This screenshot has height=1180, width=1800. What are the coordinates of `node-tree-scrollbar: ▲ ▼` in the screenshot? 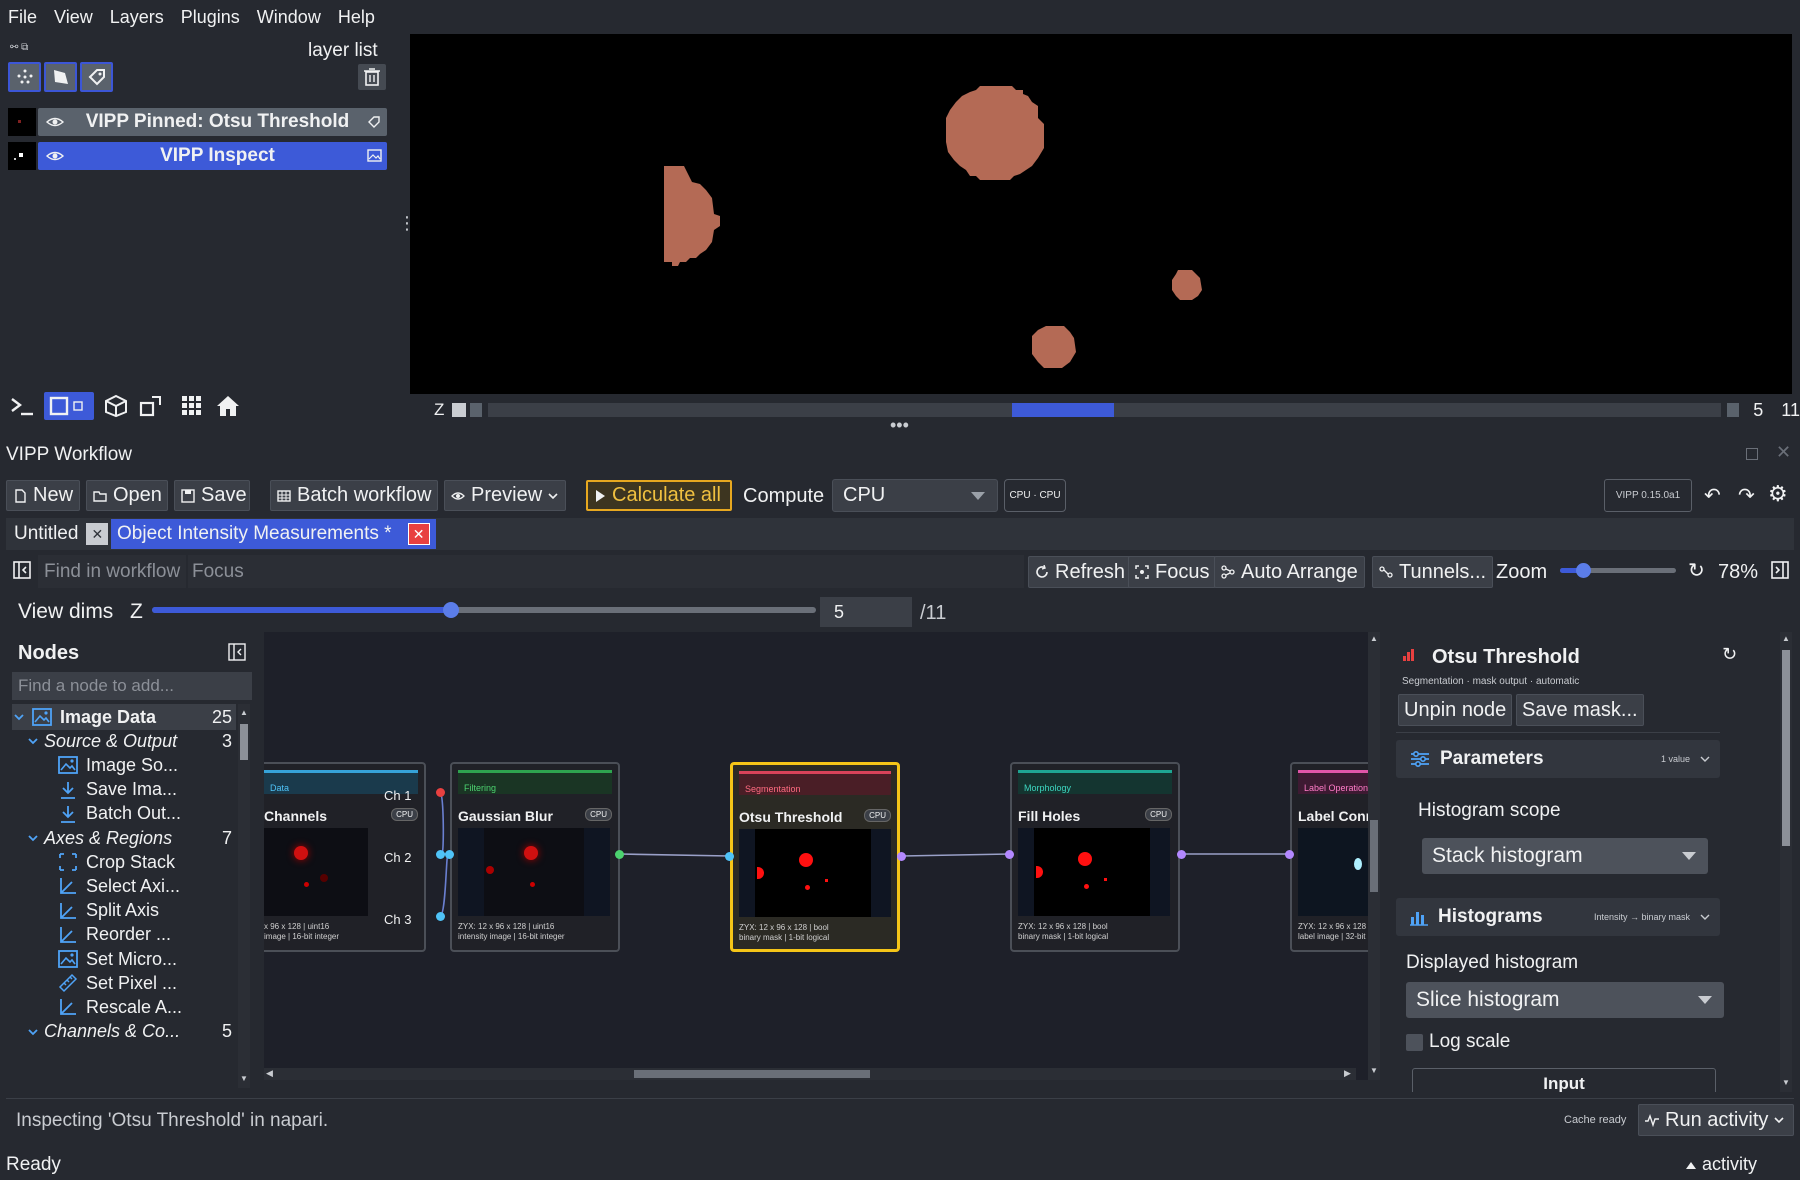 It's located at (244, 896).